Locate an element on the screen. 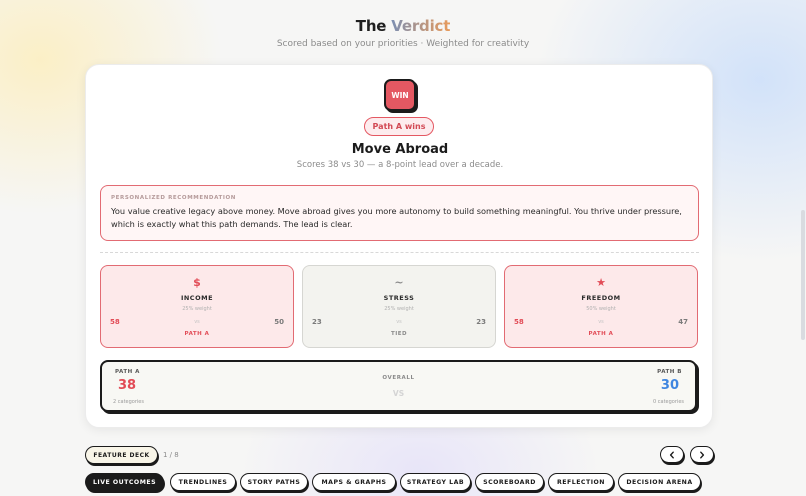  feature-deck-button: FEATURE DECK is located at coordinates (121, 455).